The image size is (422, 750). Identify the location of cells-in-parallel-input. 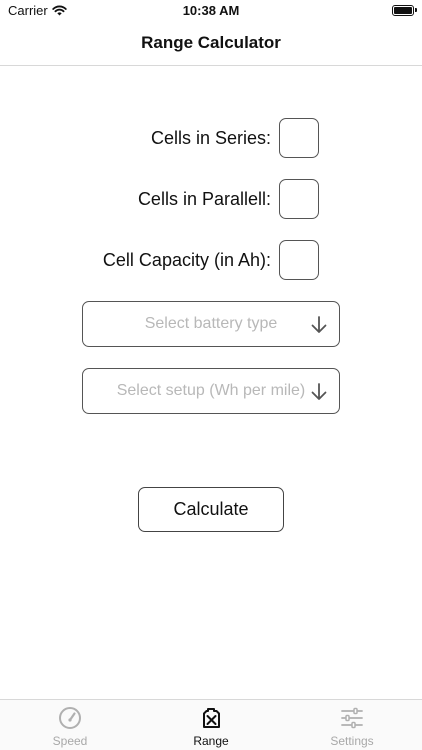
(299, 199).